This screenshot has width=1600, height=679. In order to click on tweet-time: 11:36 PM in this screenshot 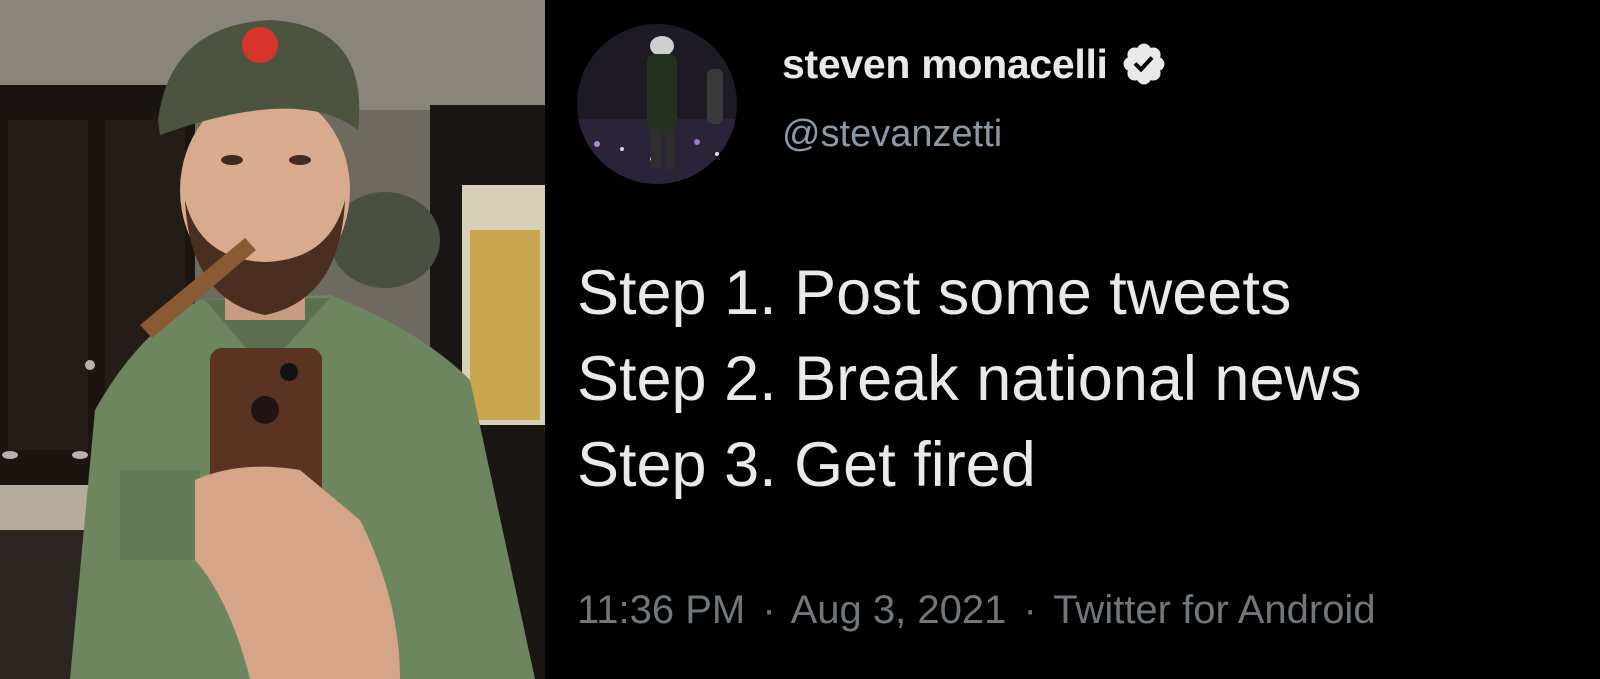, I will do `click(661, 610)`.